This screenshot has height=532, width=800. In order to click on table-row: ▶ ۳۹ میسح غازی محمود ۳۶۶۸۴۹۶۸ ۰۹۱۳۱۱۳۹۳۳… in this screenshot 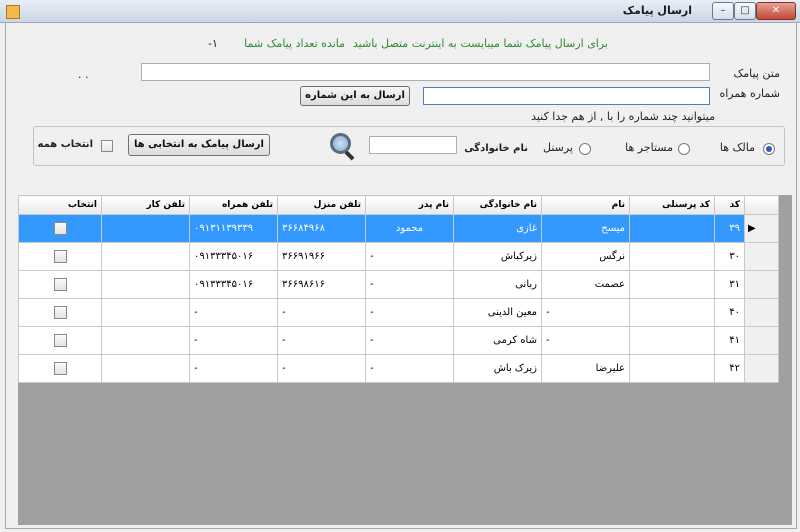, I will do `click(398, 228)`.